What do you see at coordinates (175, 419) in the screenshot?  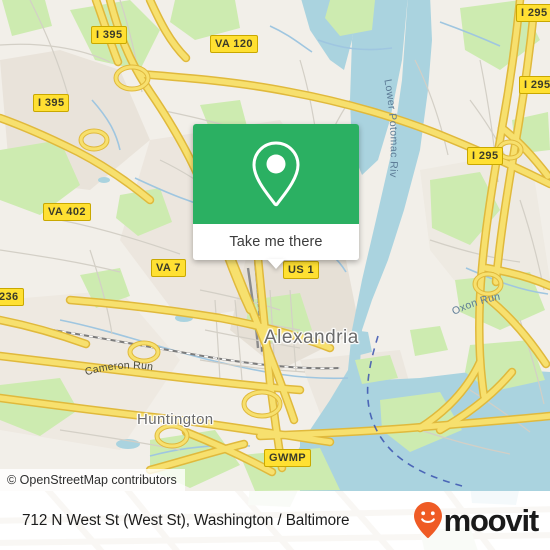 I see `place-label-huntington: Huntington` at bounding box center [175, 419].